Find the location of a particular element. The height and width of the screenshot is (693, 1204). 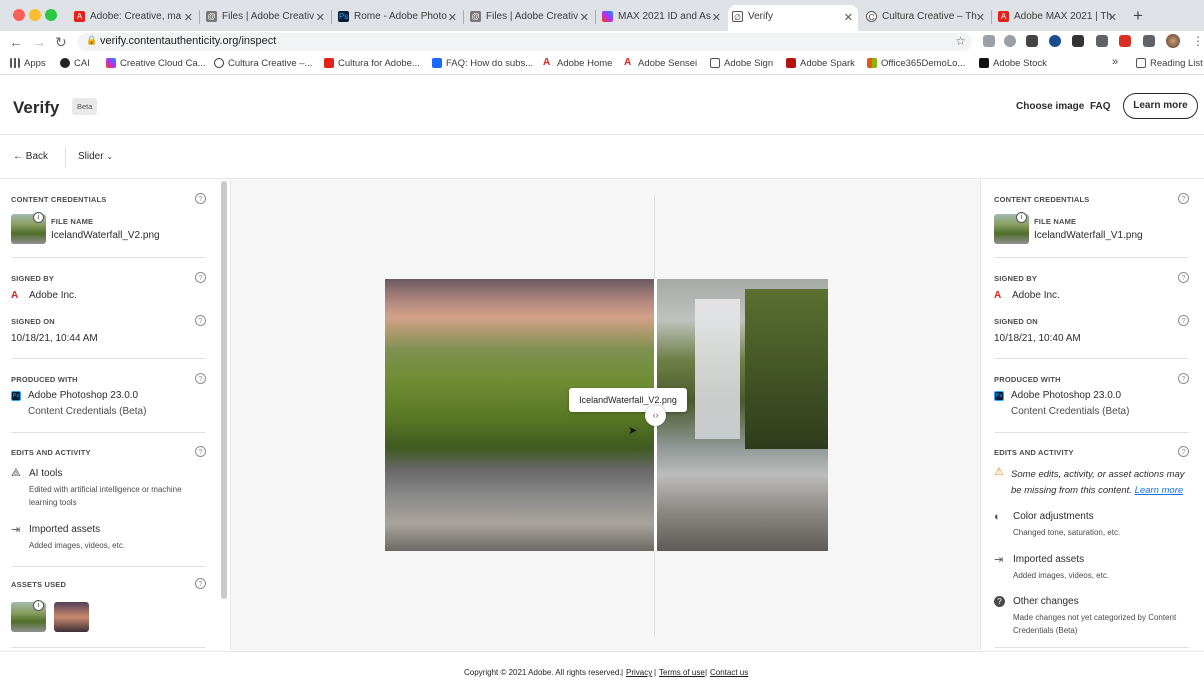

bookmark-item: A Adobe Sensei is located at coordinates (660, 64).